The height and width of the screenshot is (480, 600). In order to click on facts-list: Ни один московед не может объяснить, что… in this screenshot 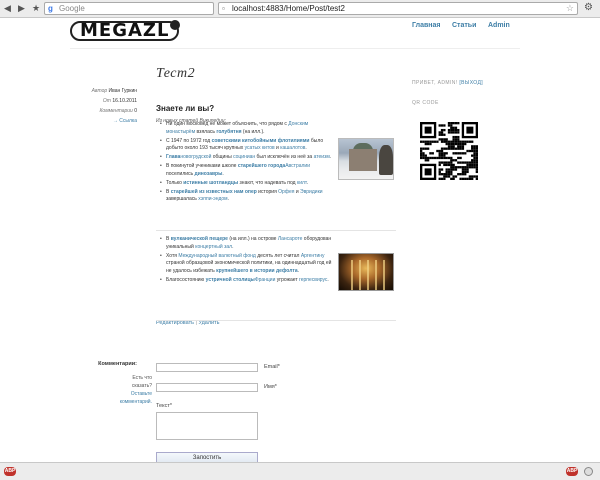, I will do `click(246, 163)`.